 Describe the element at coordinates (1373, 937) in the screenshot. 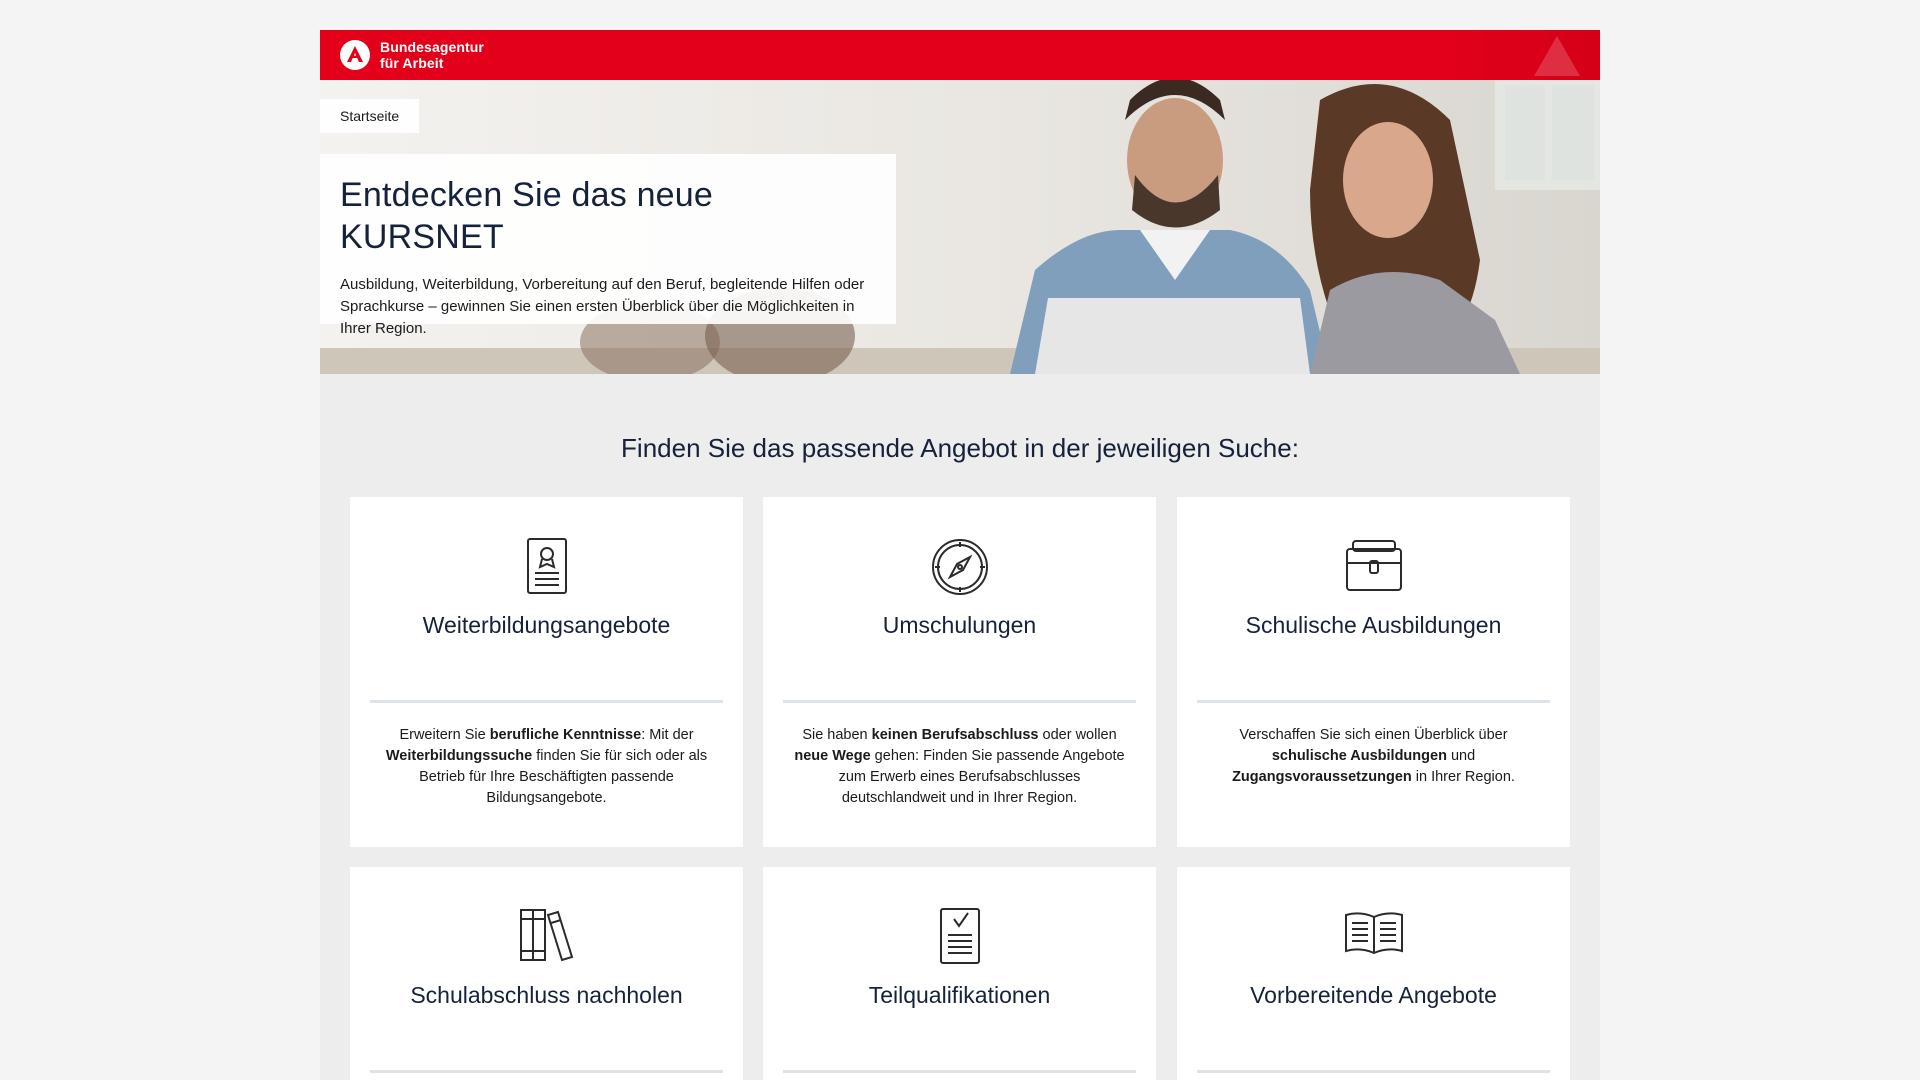

I see `open-book-icon` at that location.